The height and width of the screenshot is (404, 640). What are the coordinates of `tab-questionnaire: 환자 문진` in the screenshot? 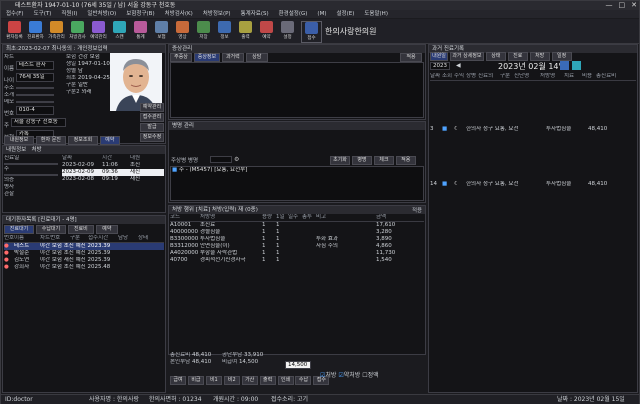 It's located at (50, 140).